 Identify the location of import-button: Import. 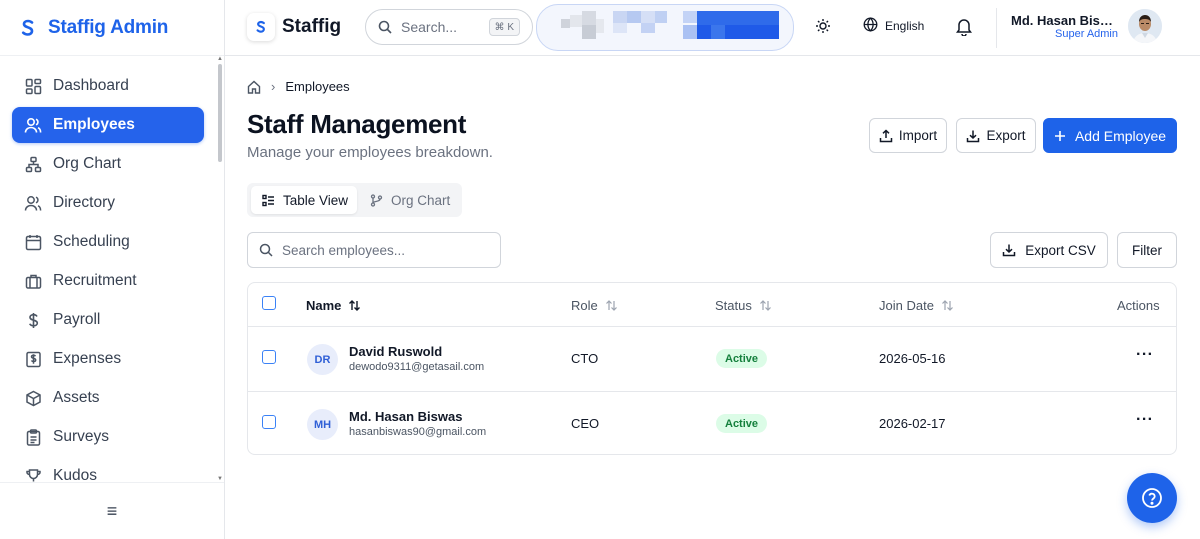
(908, 135).